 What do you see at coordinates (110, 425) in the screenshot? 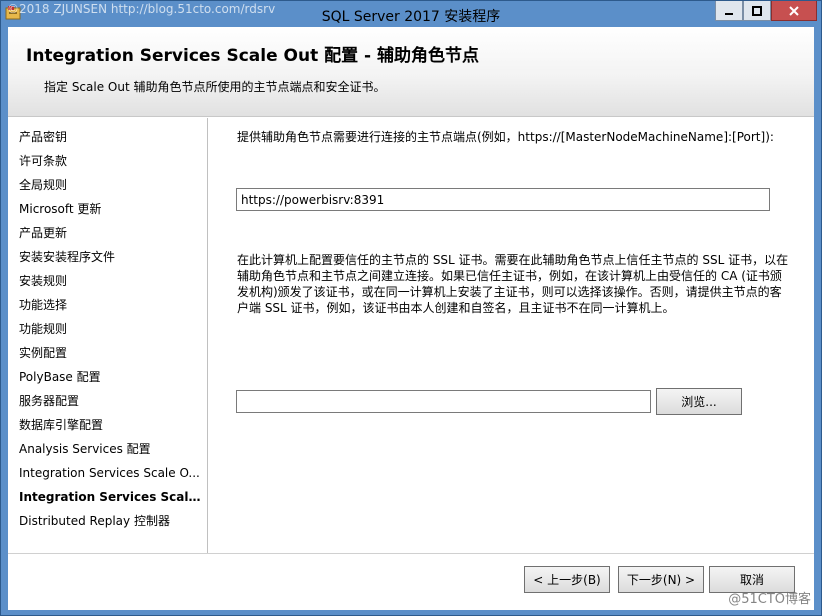
I see `sidebar-item-database-engine-configuration: 数据库引擎配置` at bounding box center [110, 425].